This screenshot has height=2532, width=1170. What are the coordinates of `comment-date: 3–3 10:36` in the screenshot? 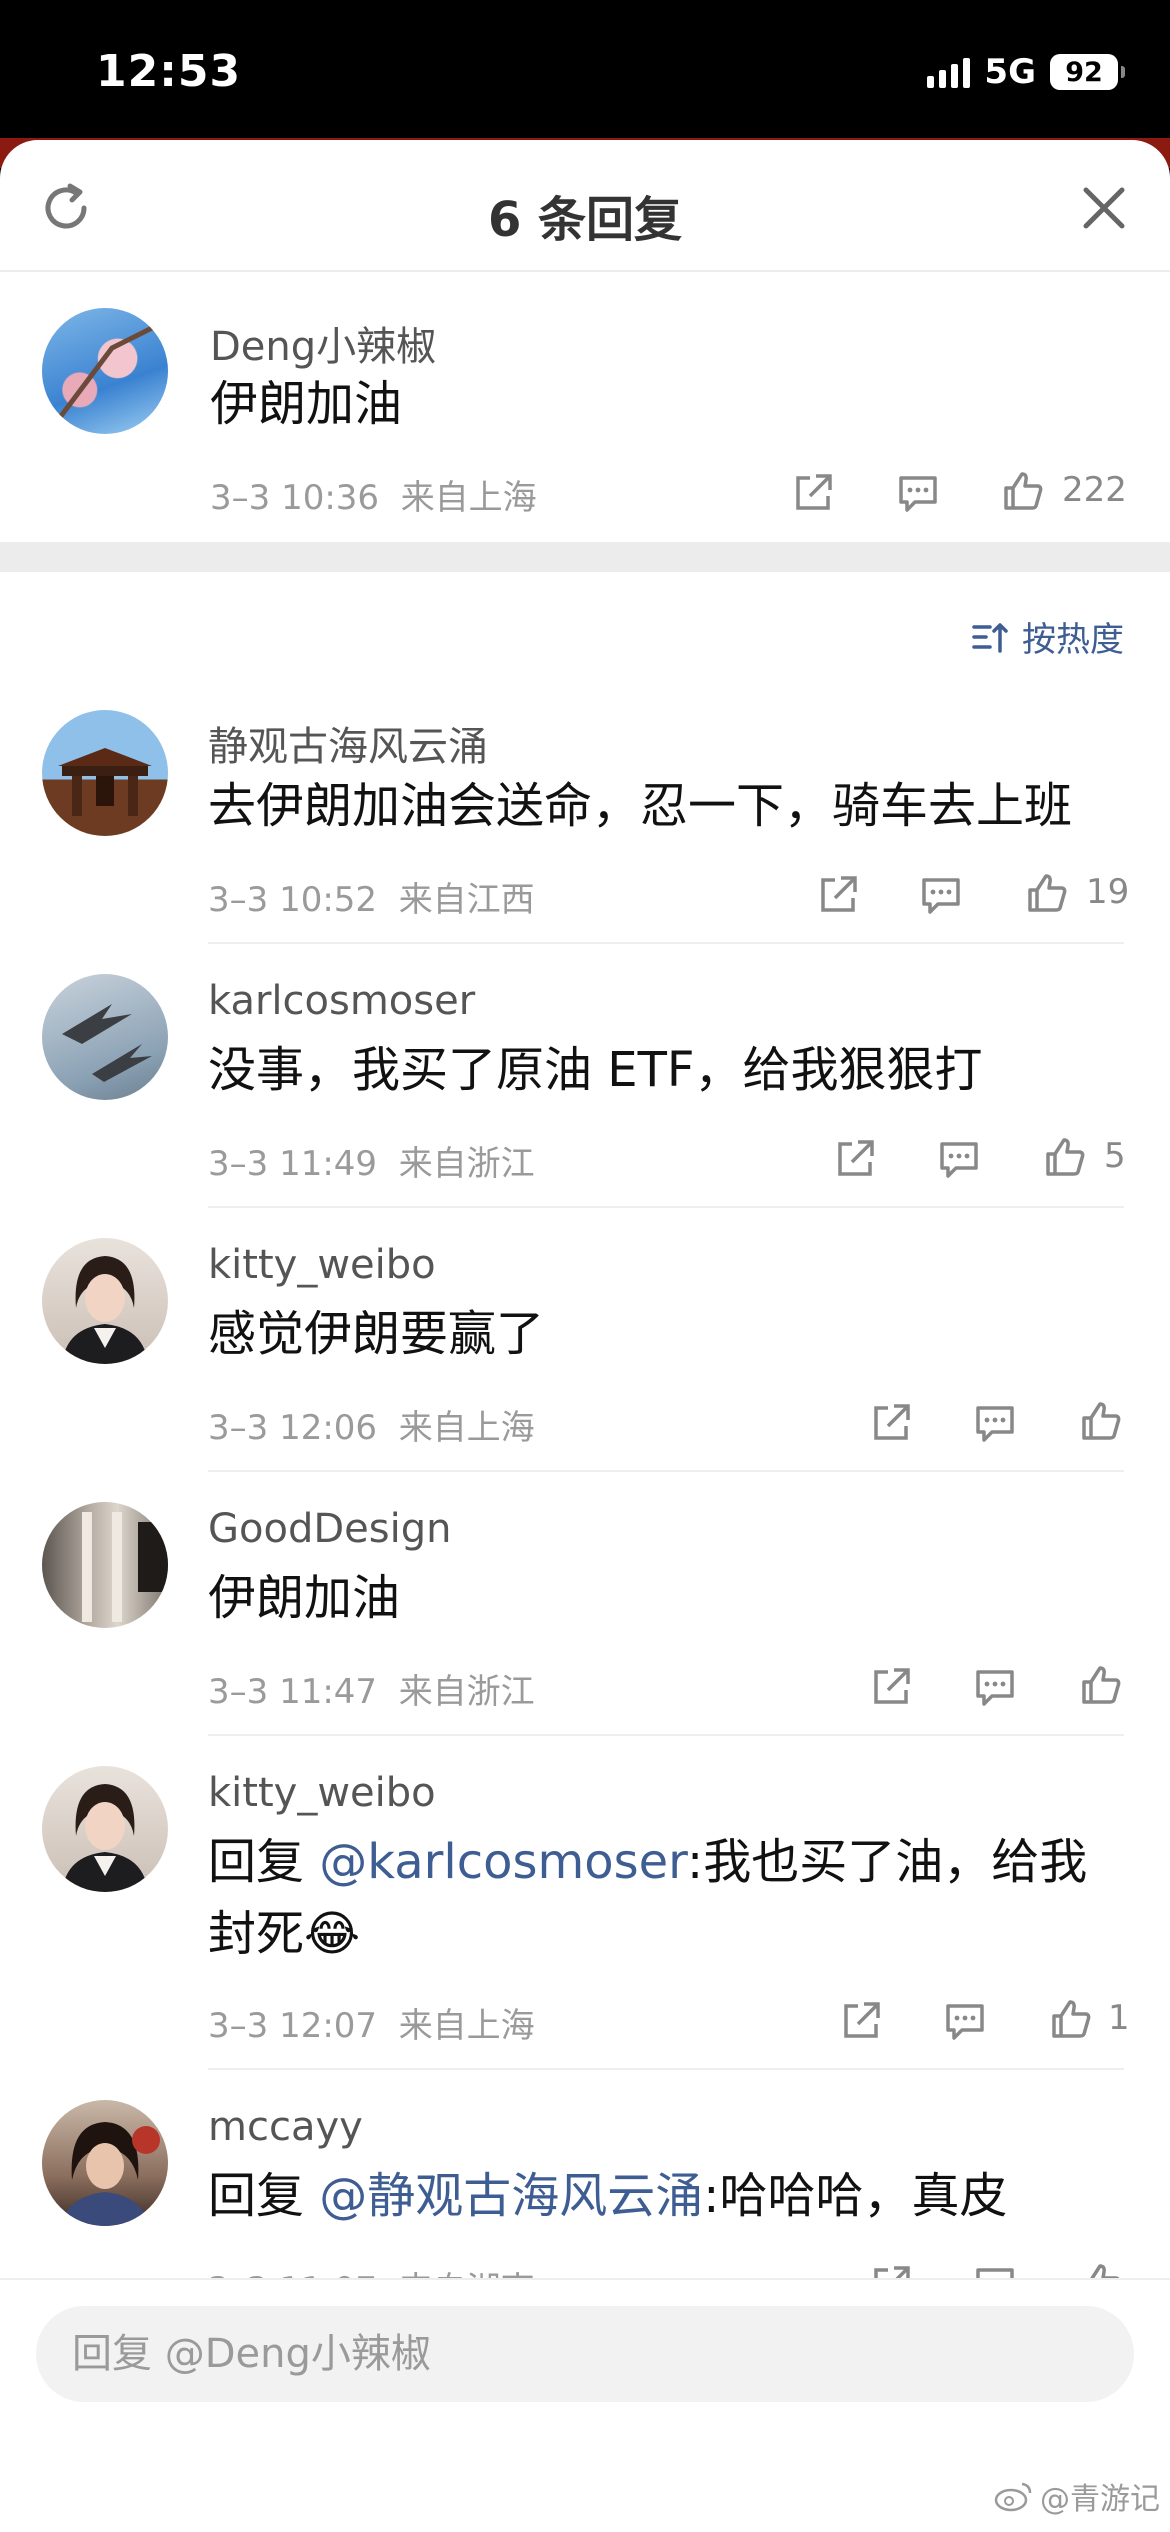 It's located at (295, 498).